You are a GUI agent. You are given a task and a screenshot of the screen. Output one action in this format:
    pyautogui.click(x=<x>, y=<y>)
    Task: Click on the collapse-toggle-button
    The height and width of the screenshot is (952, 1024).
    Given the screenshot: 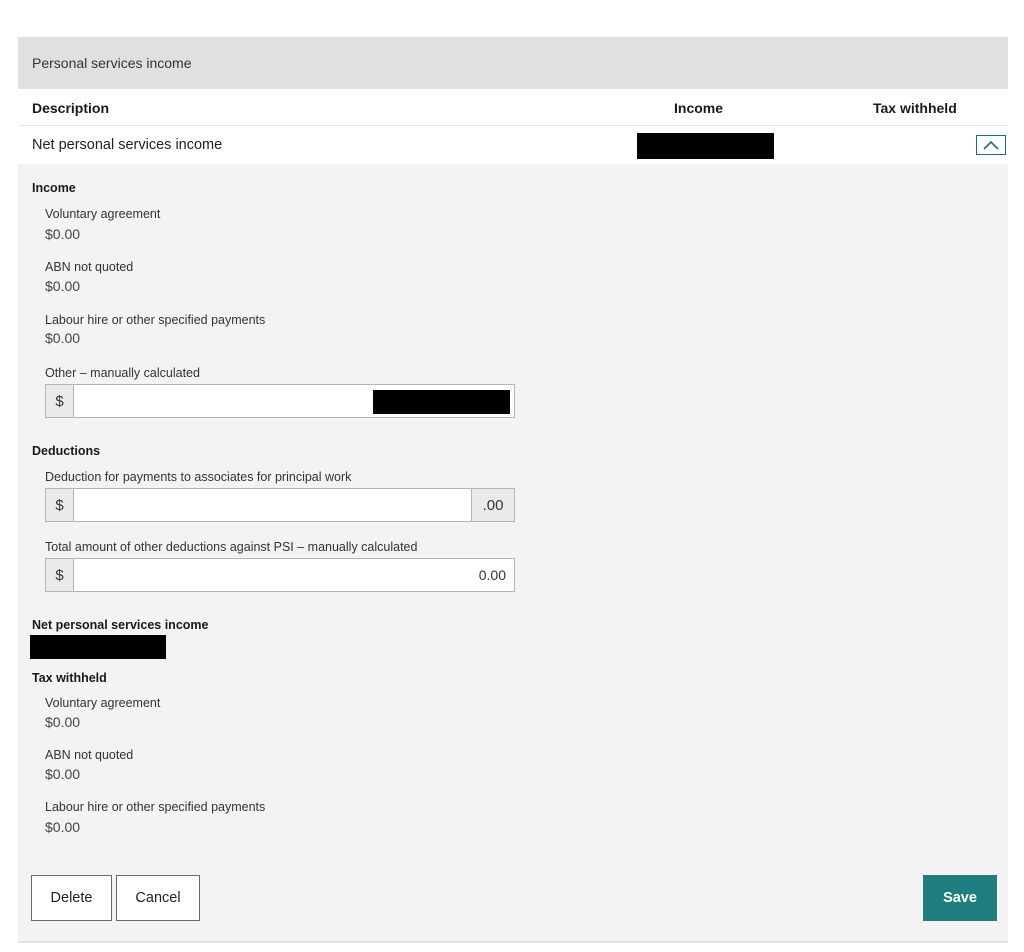 What is the action you would take?
    pyautogui.click(x=991, y=145)
    